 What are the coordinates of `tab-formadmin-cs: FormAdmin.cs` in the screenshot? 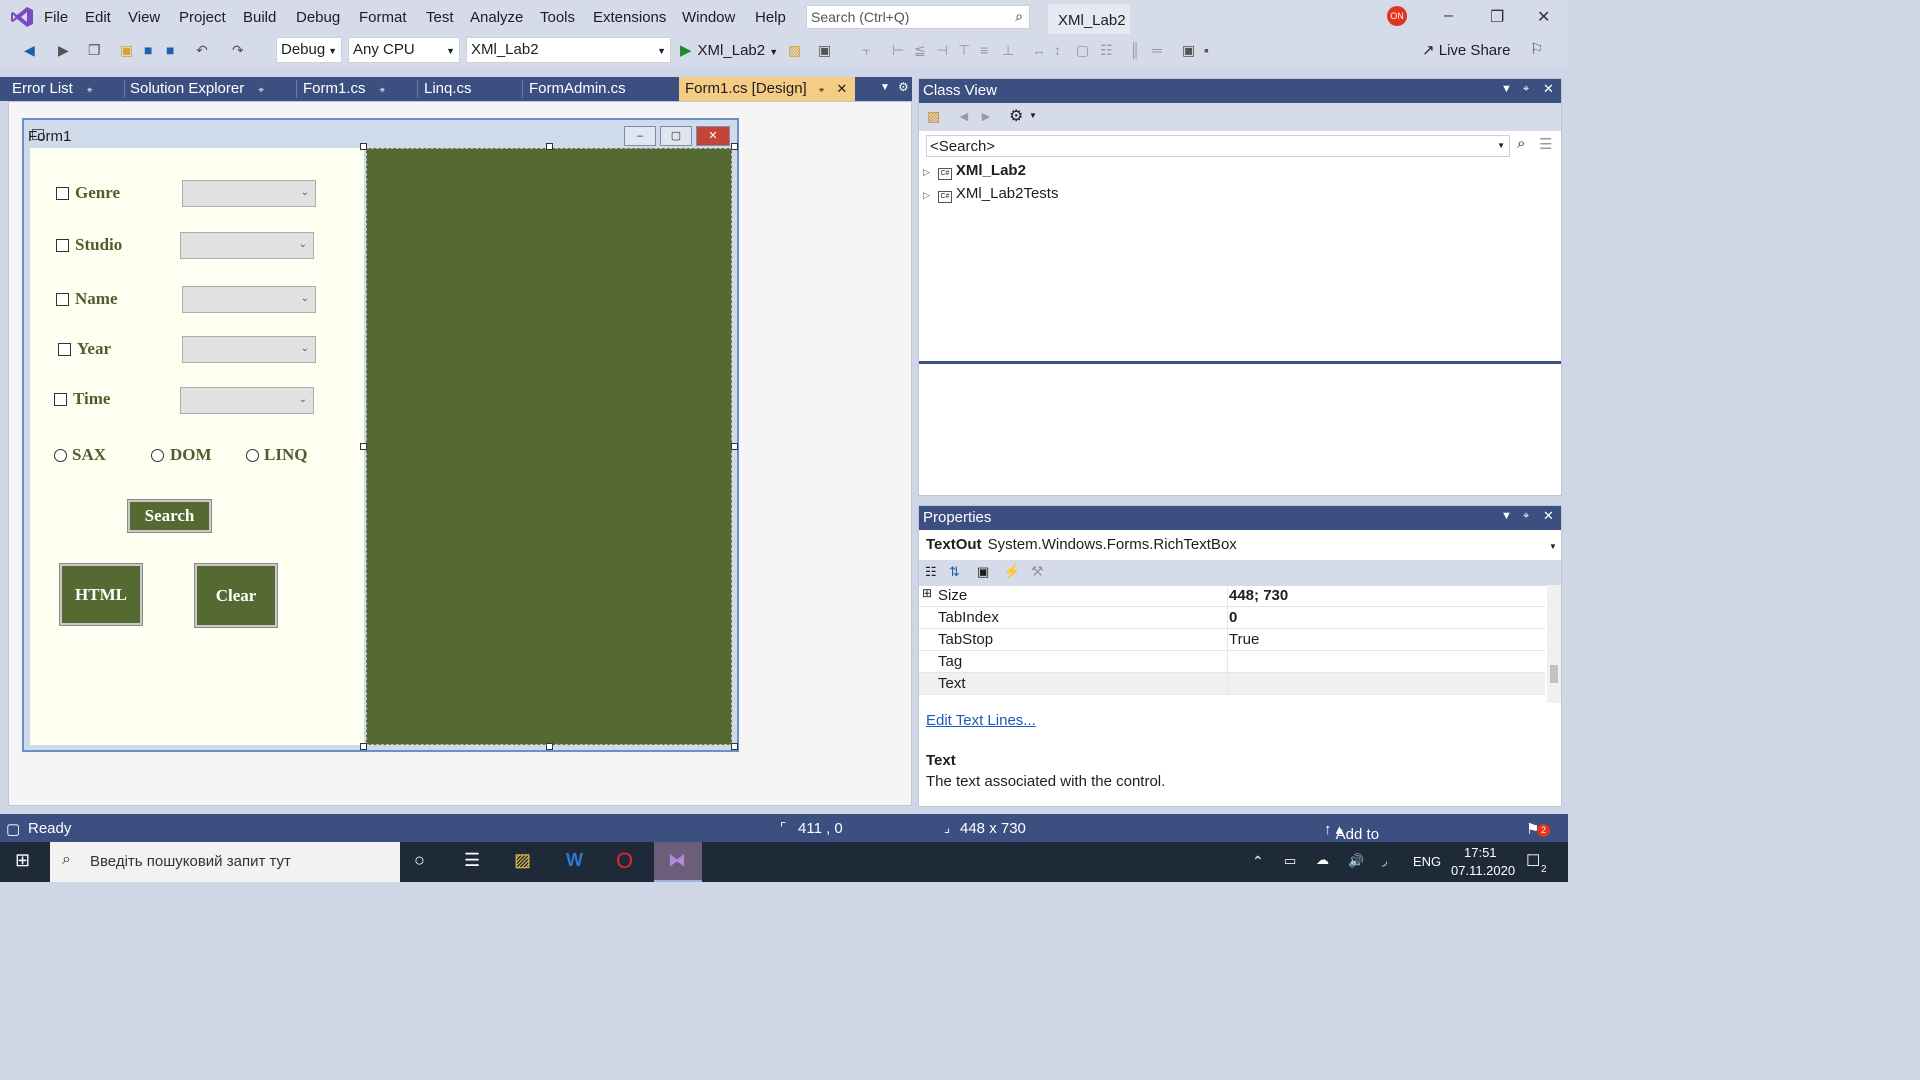 It's located at (601, 89).